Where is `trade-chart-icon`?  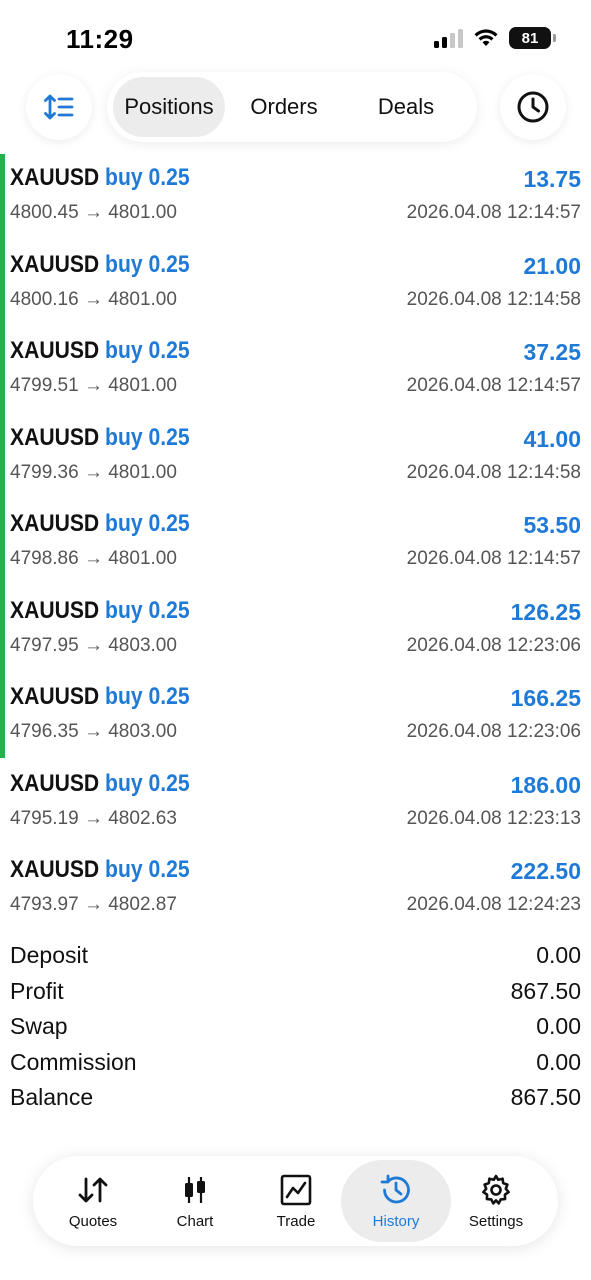
trade-chart-icon is located at coordinates (296, 1189).